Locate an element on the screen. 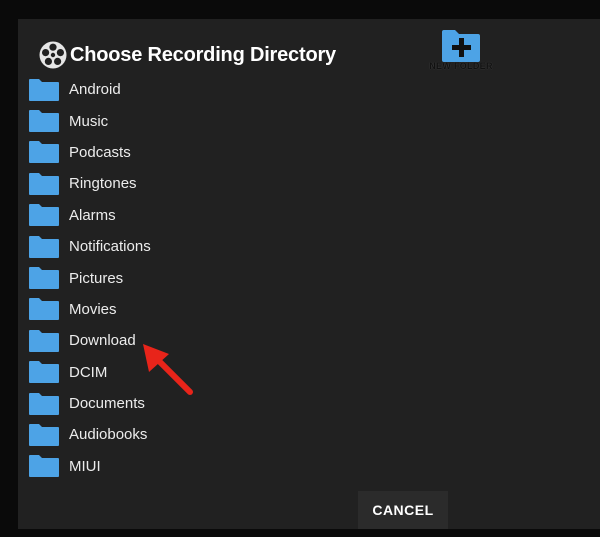  folder-name: Audiobooks is located at coordinates (108, 435).